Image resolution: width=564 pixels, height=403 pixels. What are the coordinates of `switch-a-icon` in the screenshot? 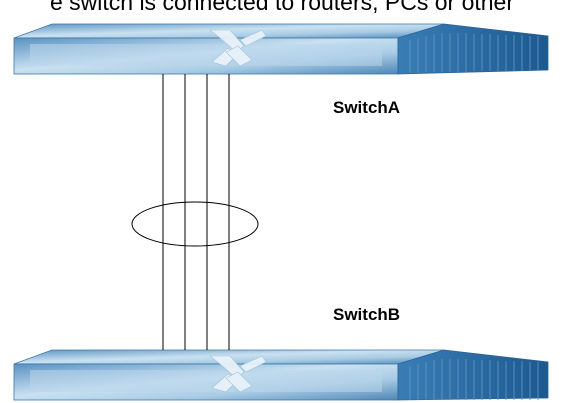 It's located at (281, 49).